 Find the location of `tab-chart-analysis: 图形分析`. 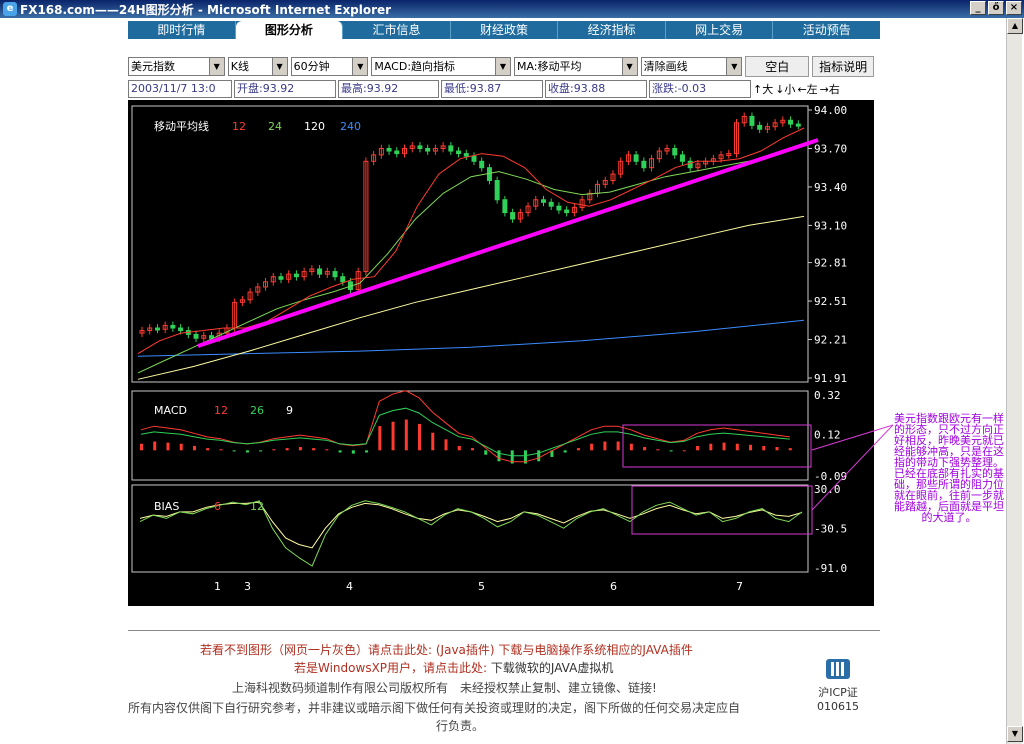

tab-chart-analysis: 图形分析 is located at coordinates (289, 30).